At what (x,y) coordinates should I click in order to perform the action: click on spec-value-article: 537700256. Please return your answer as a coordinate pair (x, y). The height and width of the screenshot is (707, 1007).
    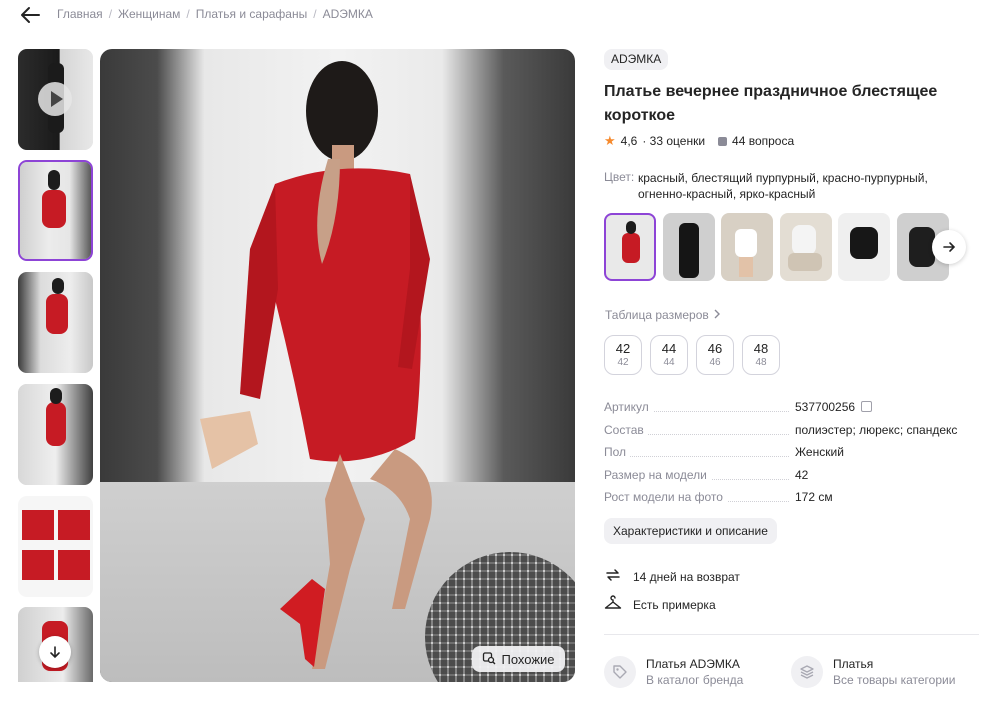
    Looking at the image, I should click on (834, 407).